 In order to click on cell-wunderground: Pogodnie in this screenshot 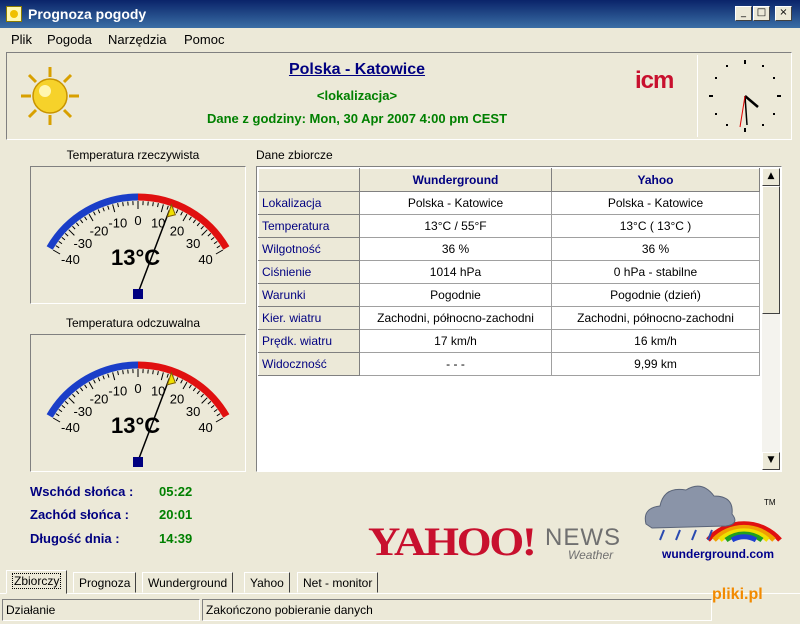, I will do `click(455, 295)`.